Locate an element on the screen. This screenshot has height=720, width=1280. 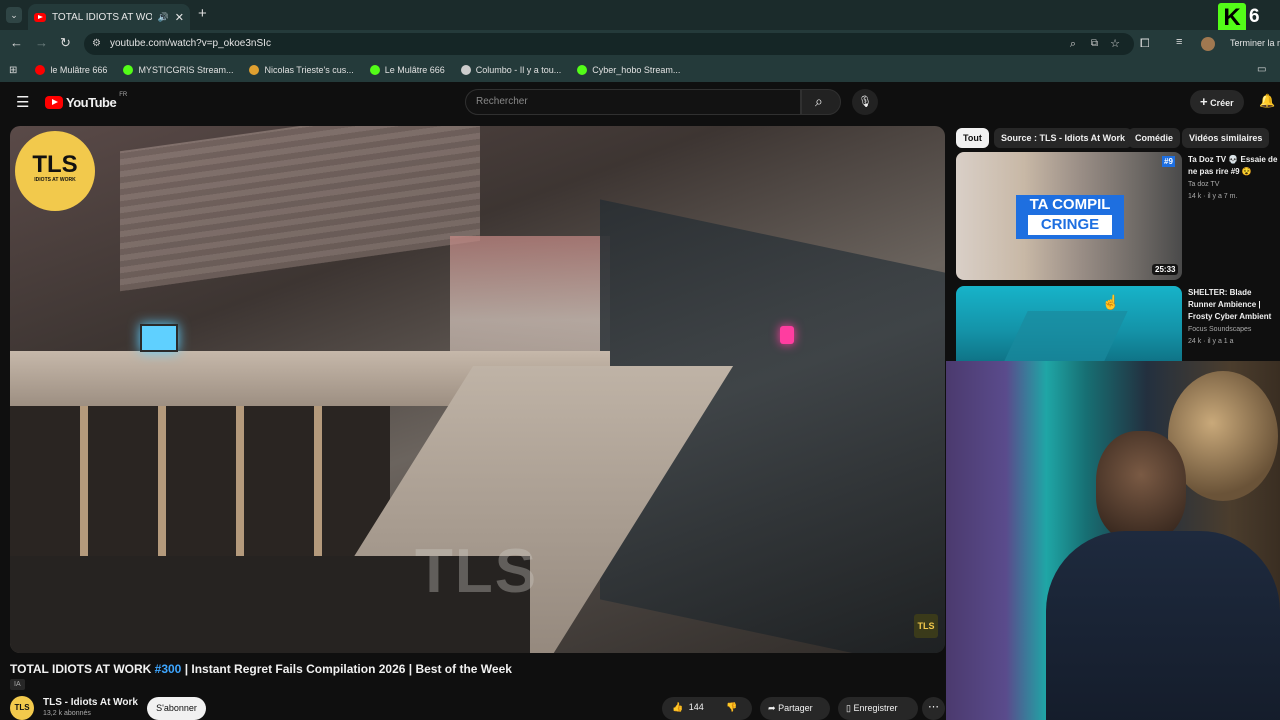
microphone-icon: 🎙 is located at coordinates (865, 102).